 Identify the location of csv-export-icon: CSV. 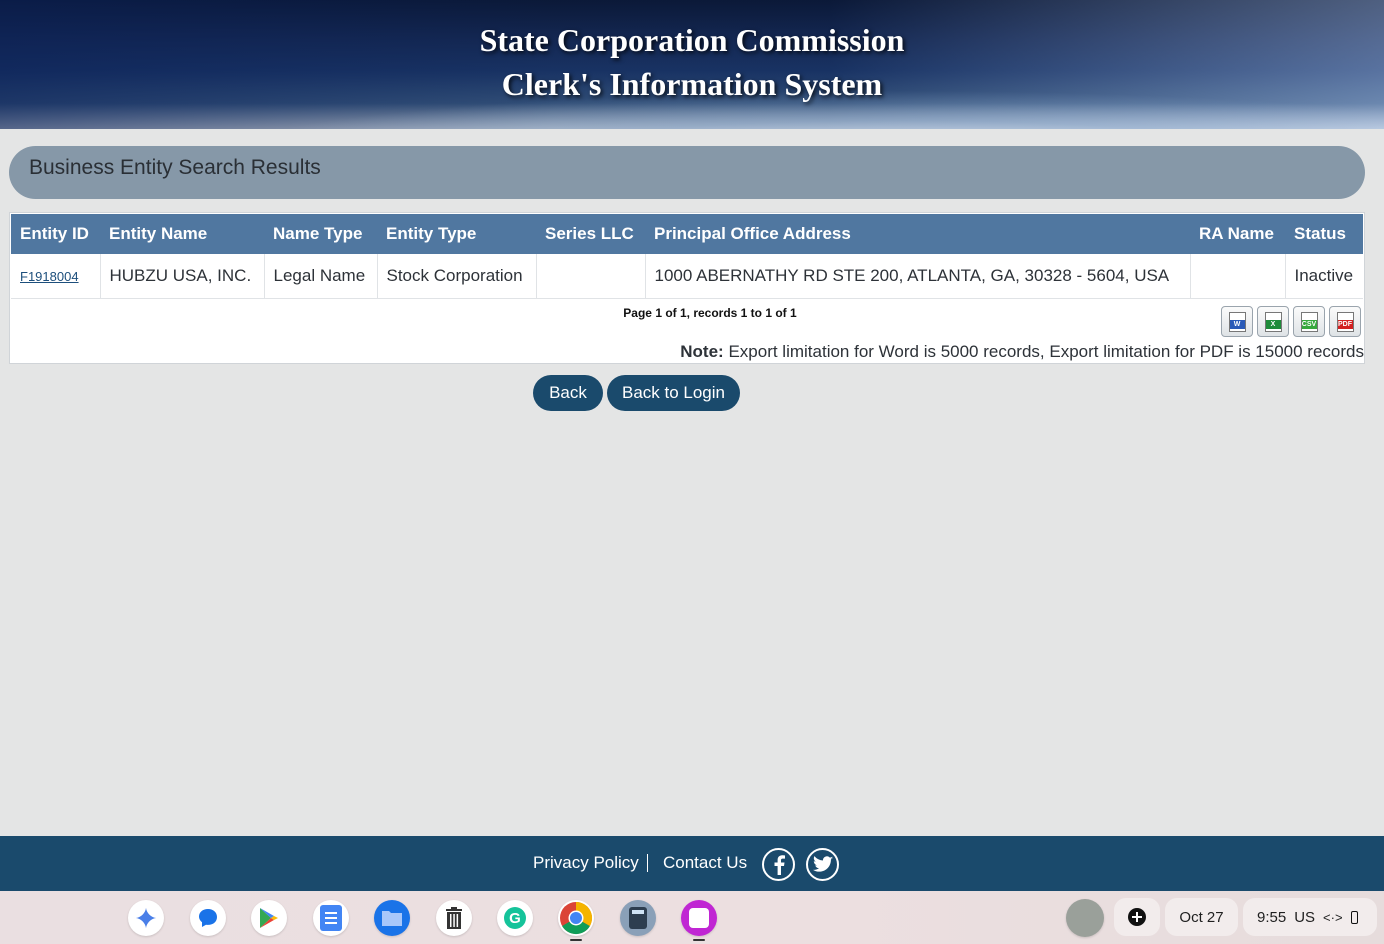
(1309, 321).